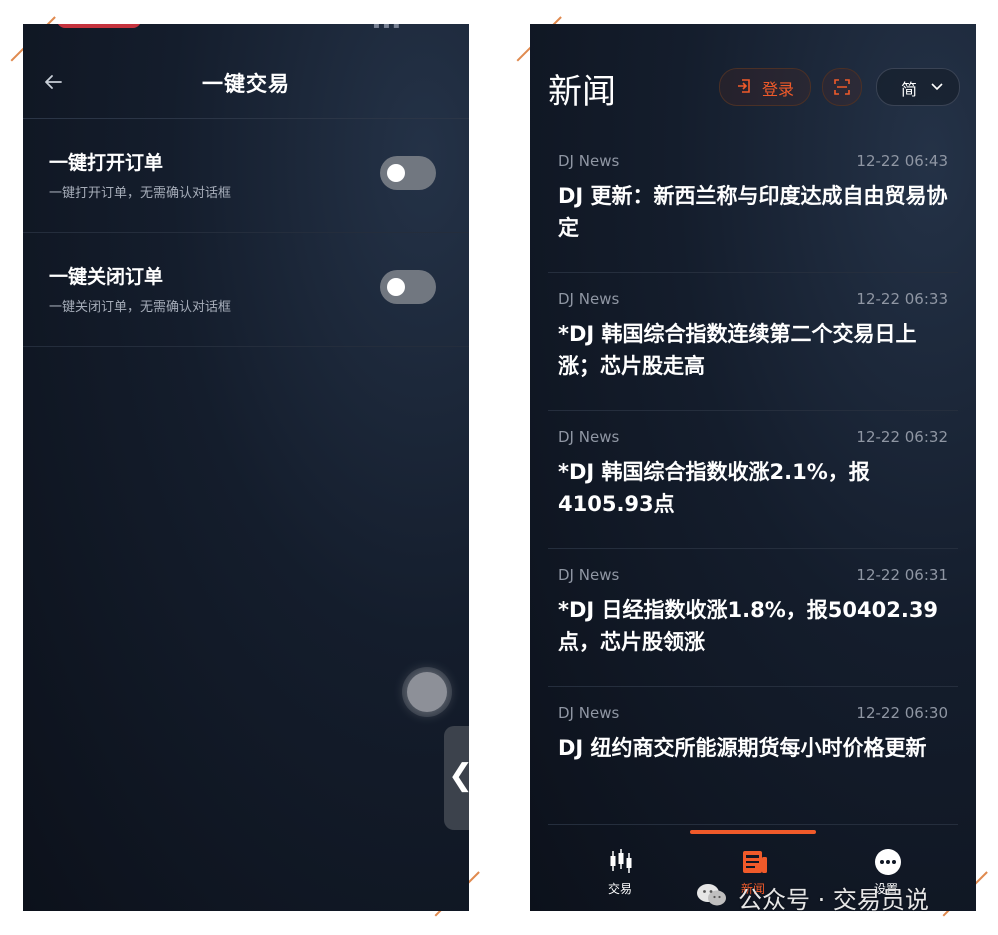 This screenshot has width=998, height=935. Describe the element at coordinates (744, 86) in the screenshot. I see `login-icon` at that location.